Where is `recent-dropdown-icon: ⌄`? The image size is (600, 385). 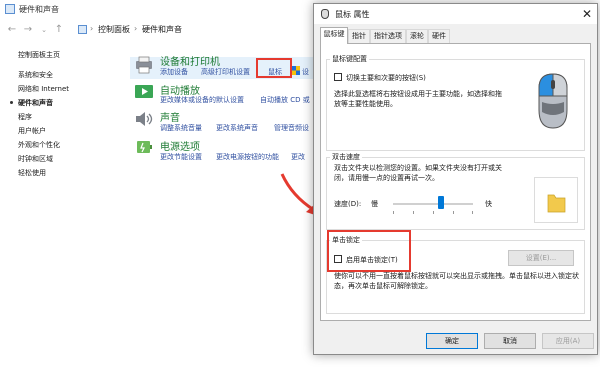 recent-dropdown-icon: ⌄ is located at coordinates (44, 30).